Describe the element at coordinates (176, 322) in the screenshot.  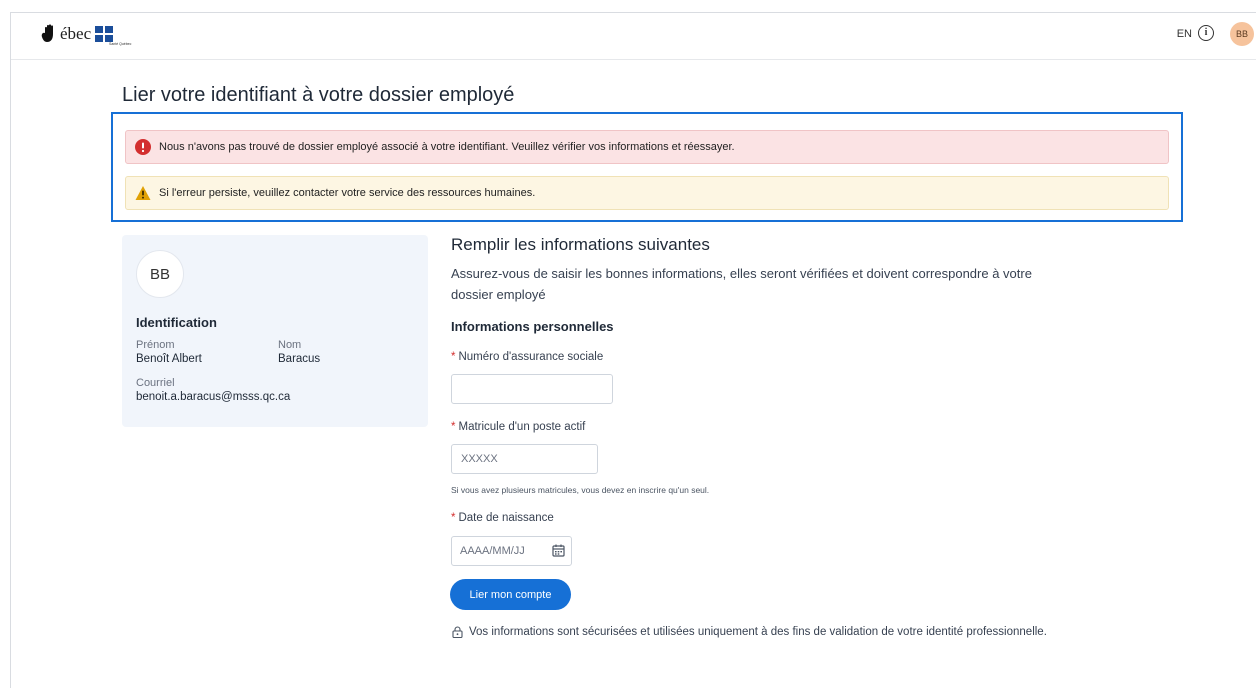
I see `identification-heading: Identification` at that location.